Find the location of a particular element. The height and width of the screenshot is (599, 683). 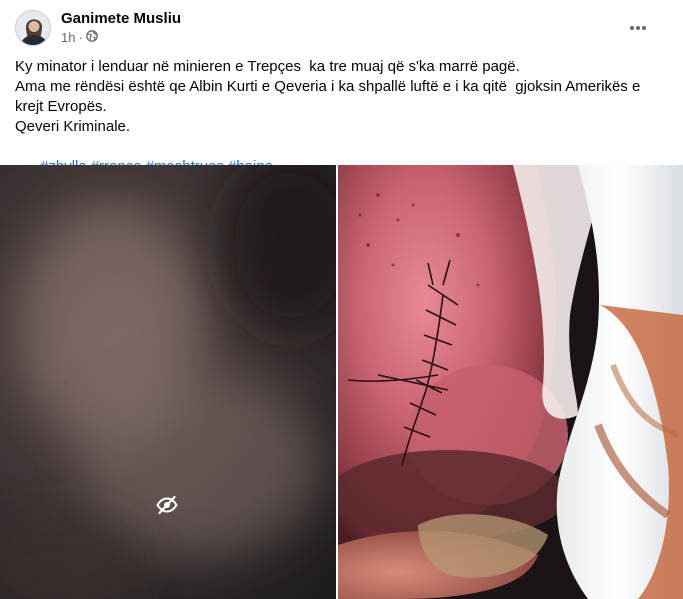

author-avatar is located at coordinates (33, 28).